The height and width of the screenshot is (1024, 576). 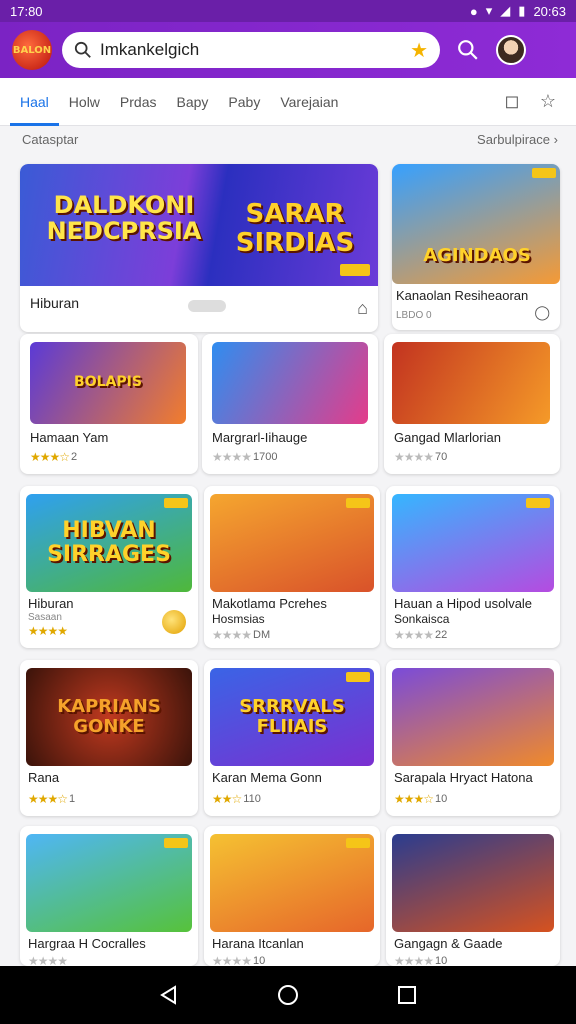 What do you see at coordinates (109, 717) in the screenshot?
I see `game-thumb: KAPRIANS GONKE` at bounding box center [109, 717].